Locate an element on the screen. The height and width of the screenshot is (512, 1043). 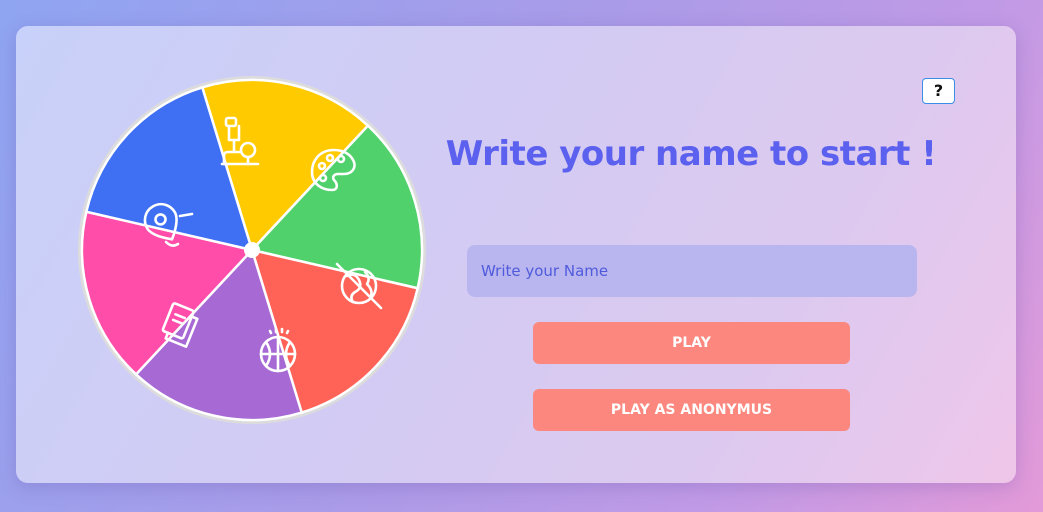
play-anonymous-button: PLAY AS ANONYMUS is located at coordinates (691, 410).